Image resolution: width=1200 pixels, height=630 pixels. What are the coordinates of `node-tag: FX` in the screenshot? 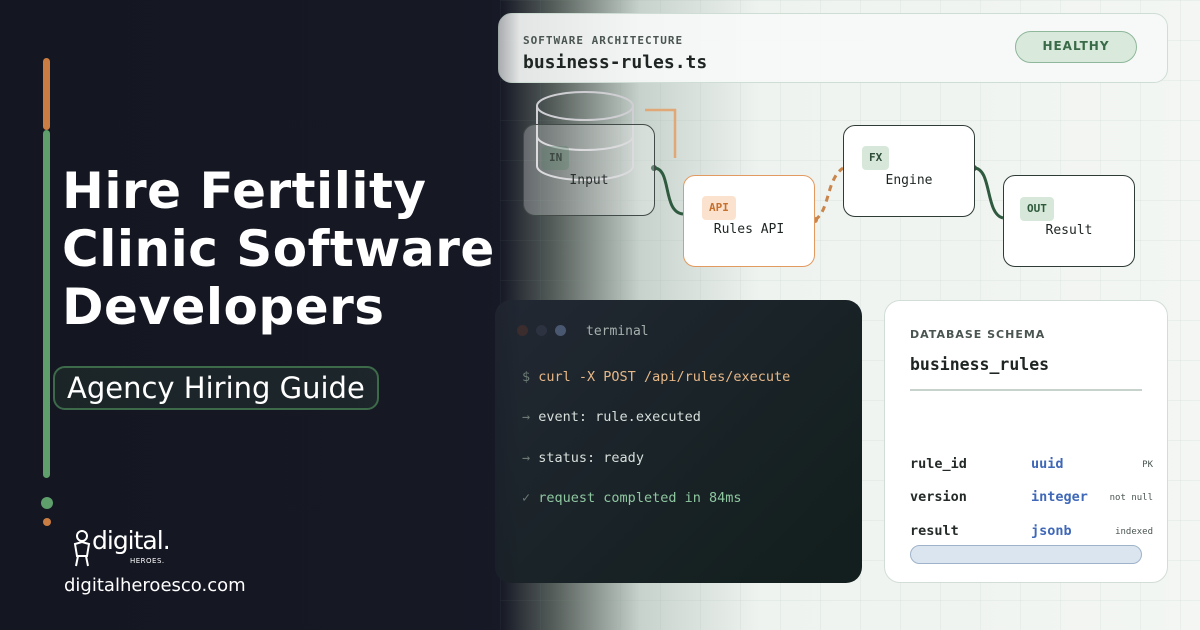 It's located at (876, 158).